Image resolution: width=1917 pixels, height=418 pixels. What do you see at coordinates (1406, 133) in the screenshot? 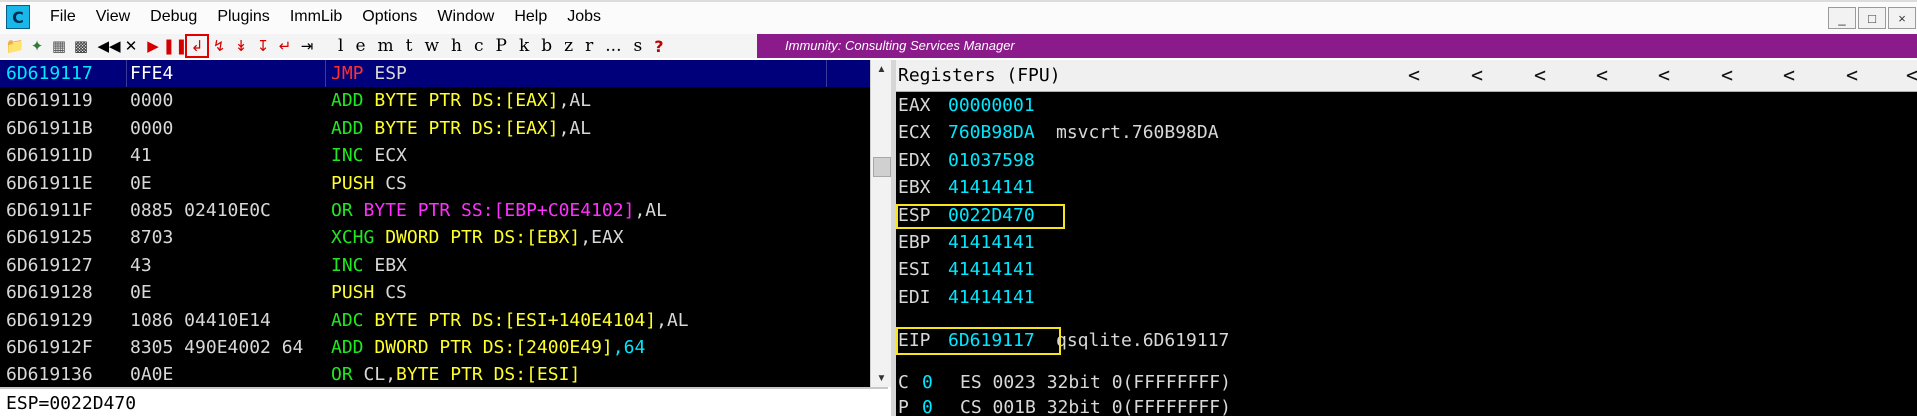
I see `register-ecx: ECX 760B98DA msvcrt.760B98DA` at bounding box center [1406, 133].